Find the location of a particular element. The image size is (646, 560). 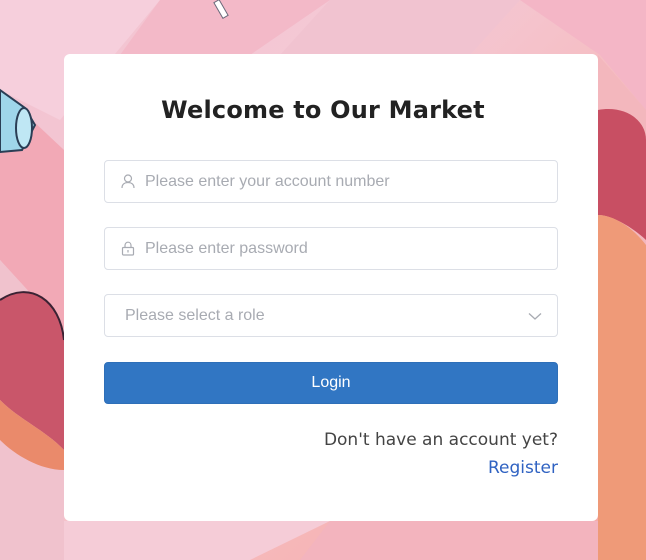

account-placeholder: Please enter your account number is located at coordinates (267, 181).